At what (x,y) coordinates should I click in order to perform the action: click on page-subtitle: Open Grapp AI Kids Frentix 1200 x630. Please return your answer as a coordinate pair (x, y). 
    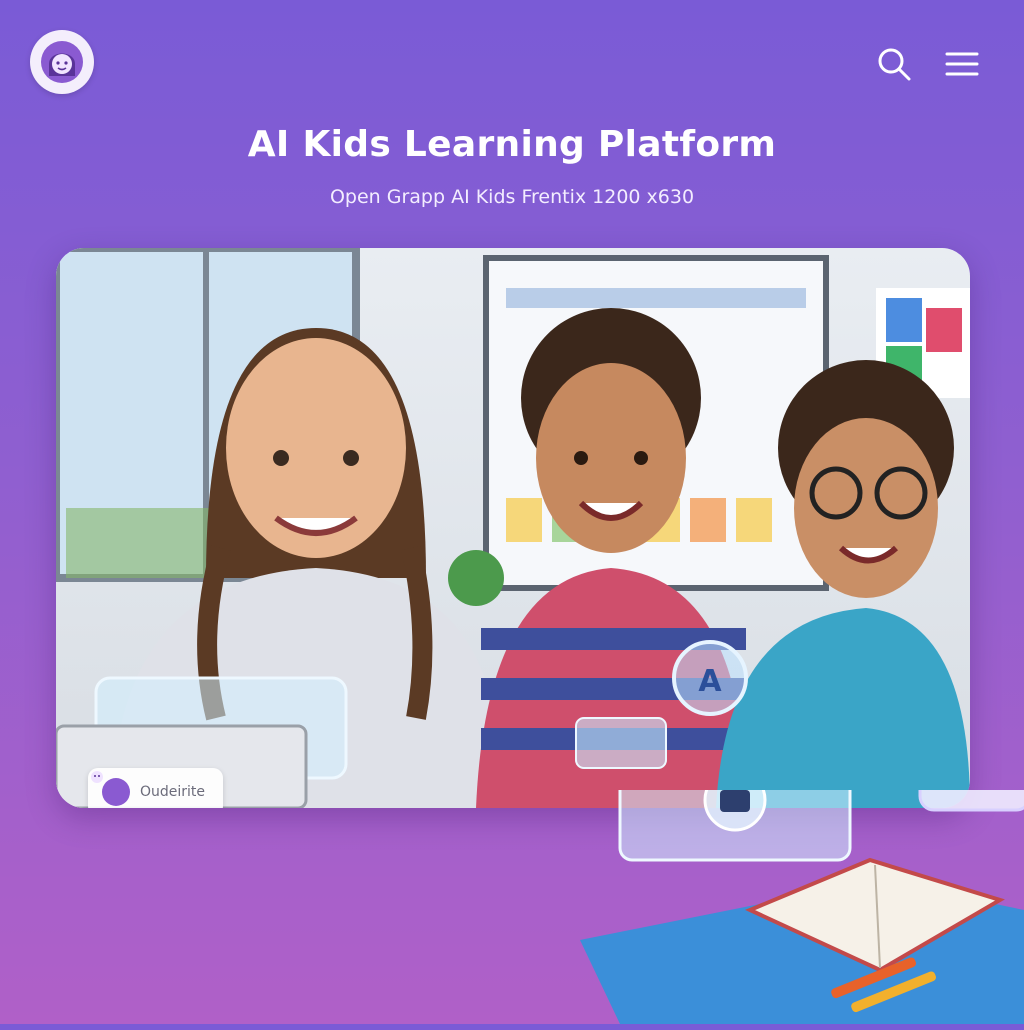
    Looking at the image, I should click on (512, 197).